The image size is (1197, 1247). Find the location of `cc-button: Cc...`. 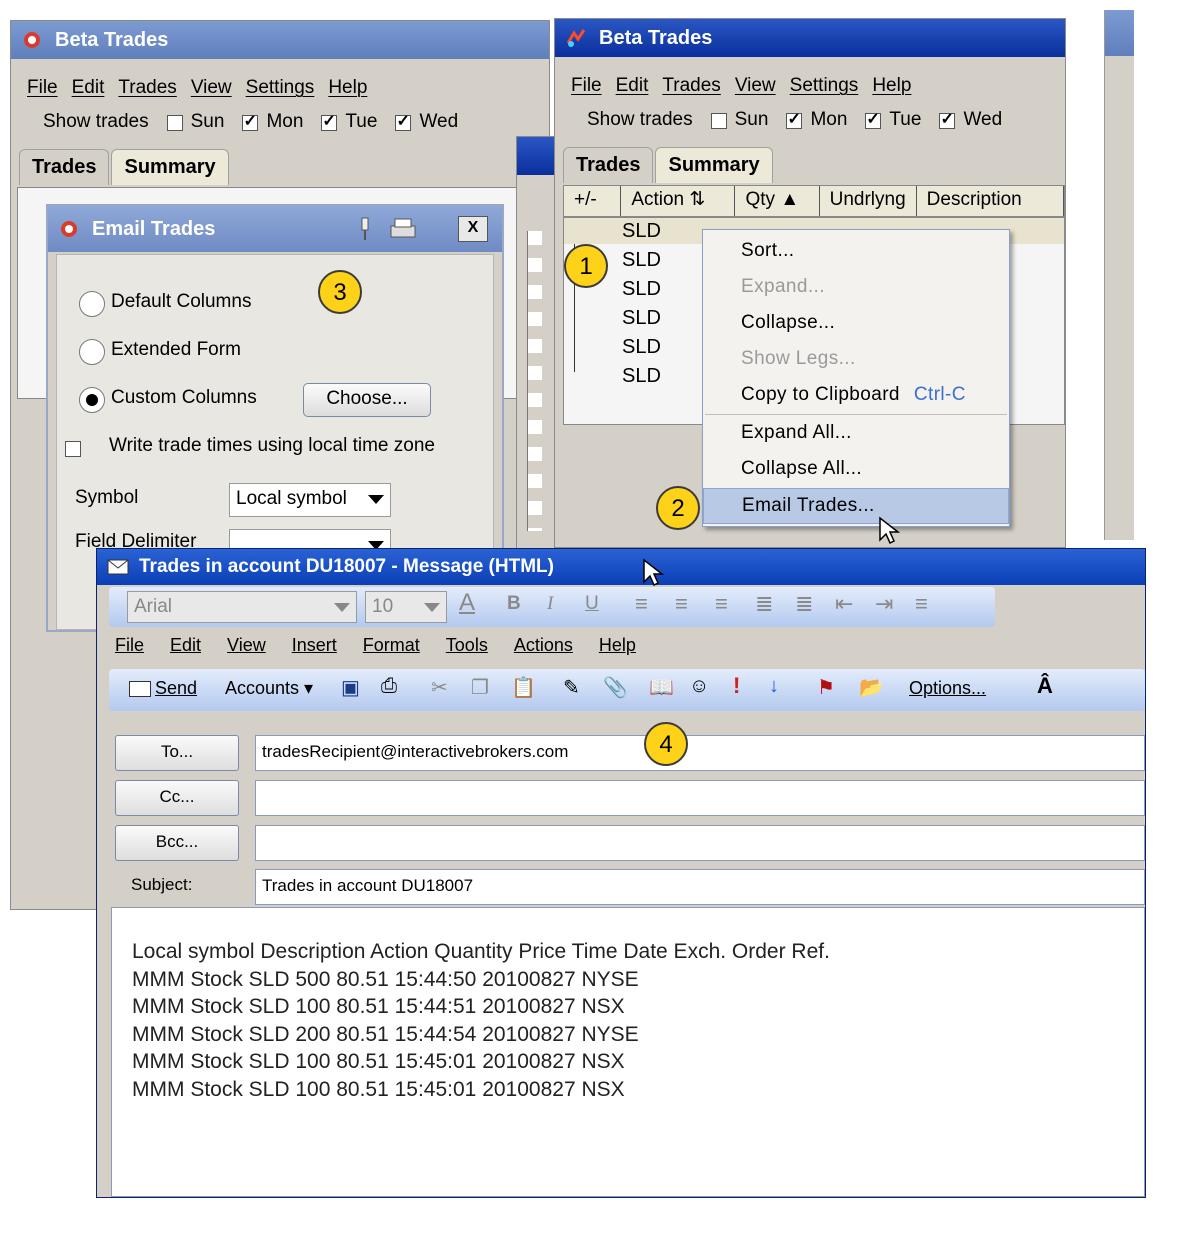

cc-button: Cc... is located at coordinates (177, 798).